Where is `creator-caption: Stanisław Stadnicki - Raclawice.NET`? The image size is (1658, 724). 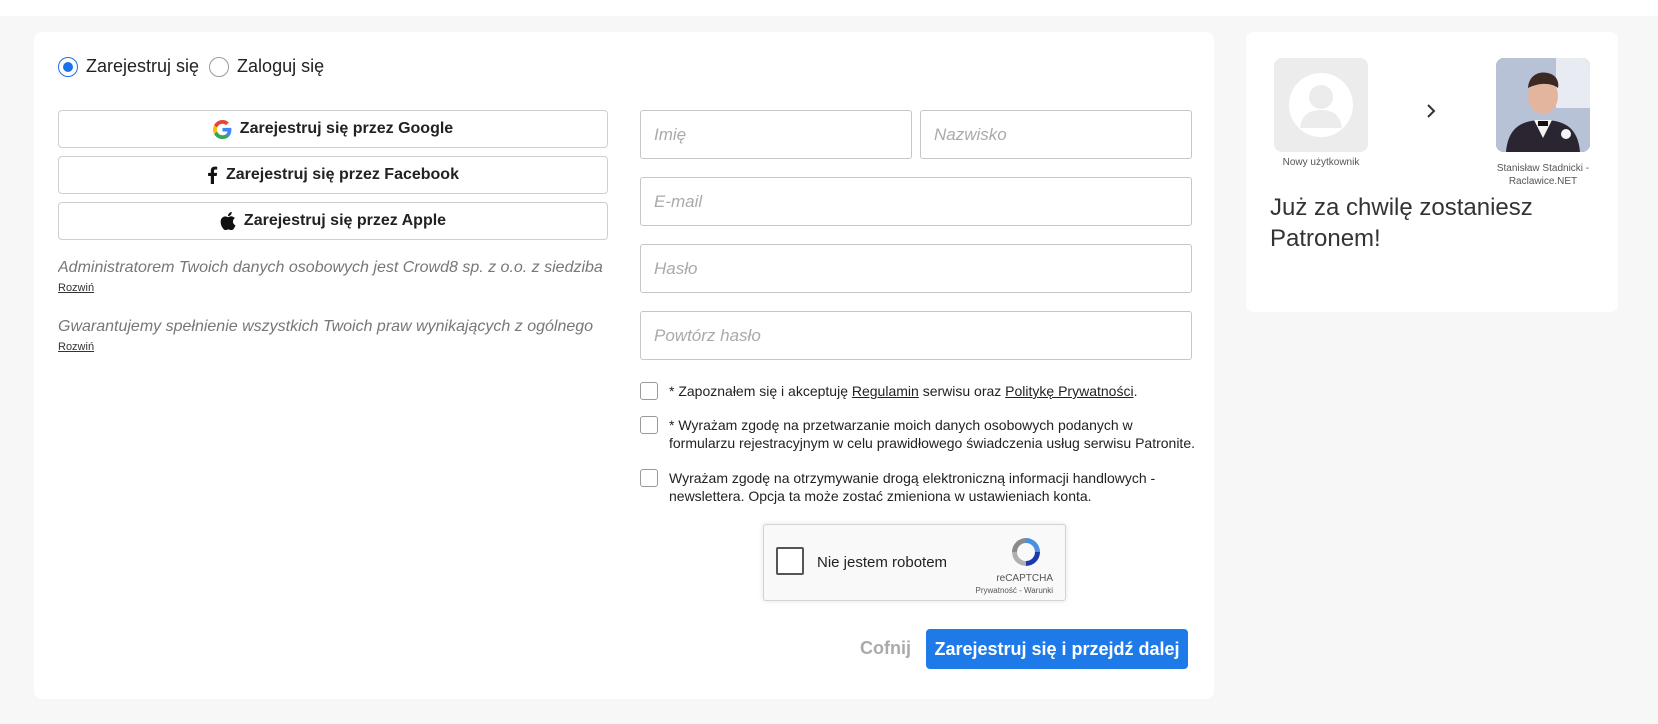
creator-caption: Stanisław Stadnicki - Raclawice.NET is located at coordinates (1543, 175).